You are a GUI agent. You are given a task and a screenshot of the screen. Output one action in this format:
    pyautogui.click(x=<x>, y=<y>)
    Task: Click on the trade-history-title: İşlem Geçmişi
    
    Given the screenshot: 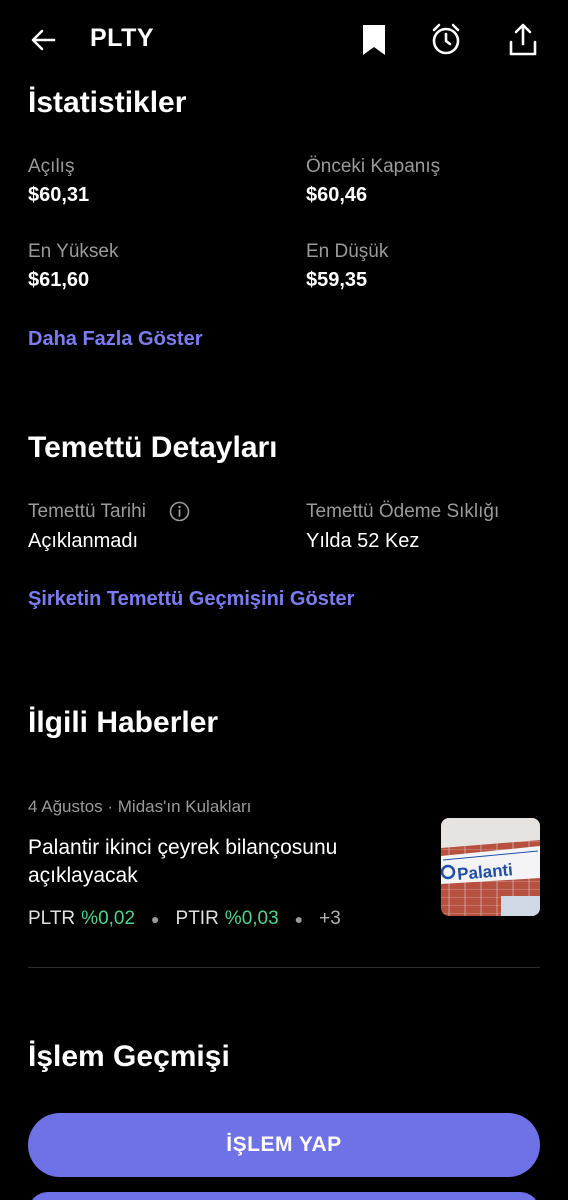 What is the action you would take?
    pyautogui.click(x=129, y=1056)
    